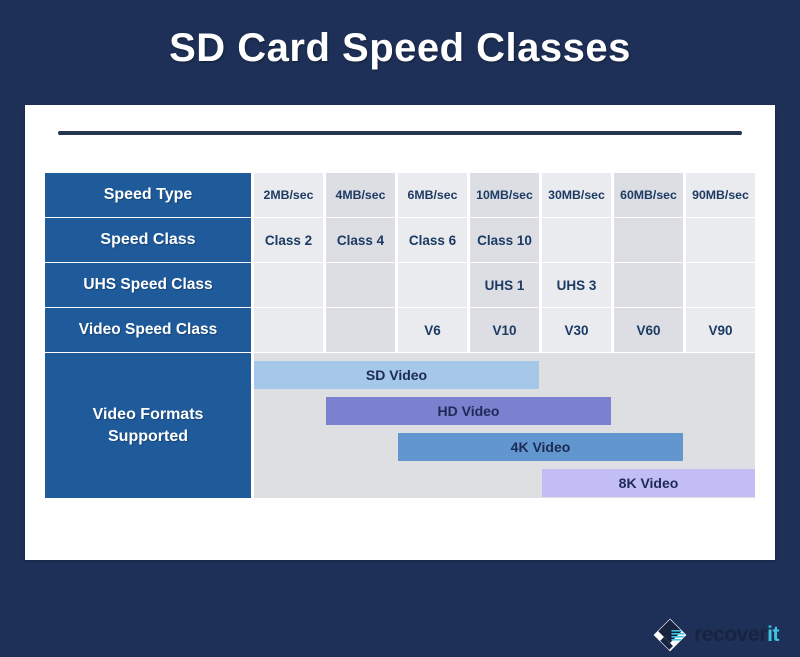 This screenshot has width=800, height=657. I want to click on bar-label: SD Video, so click(396, 375).